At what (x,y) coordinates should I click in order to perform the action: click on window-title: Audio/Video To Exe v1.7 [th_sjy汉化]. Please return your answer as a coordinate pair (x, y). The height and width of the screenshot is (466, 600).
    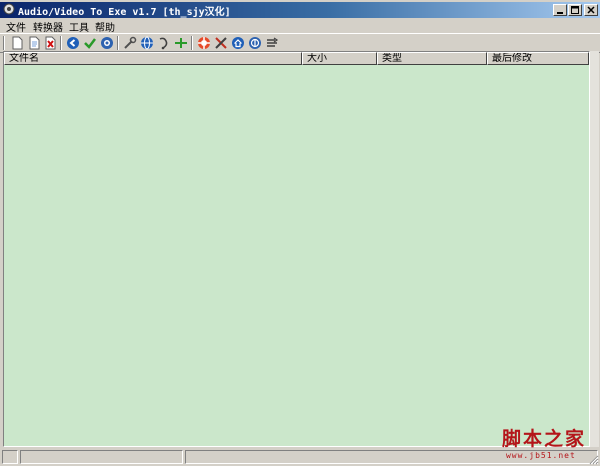
    Looking at the image, I should click on (124, 12).